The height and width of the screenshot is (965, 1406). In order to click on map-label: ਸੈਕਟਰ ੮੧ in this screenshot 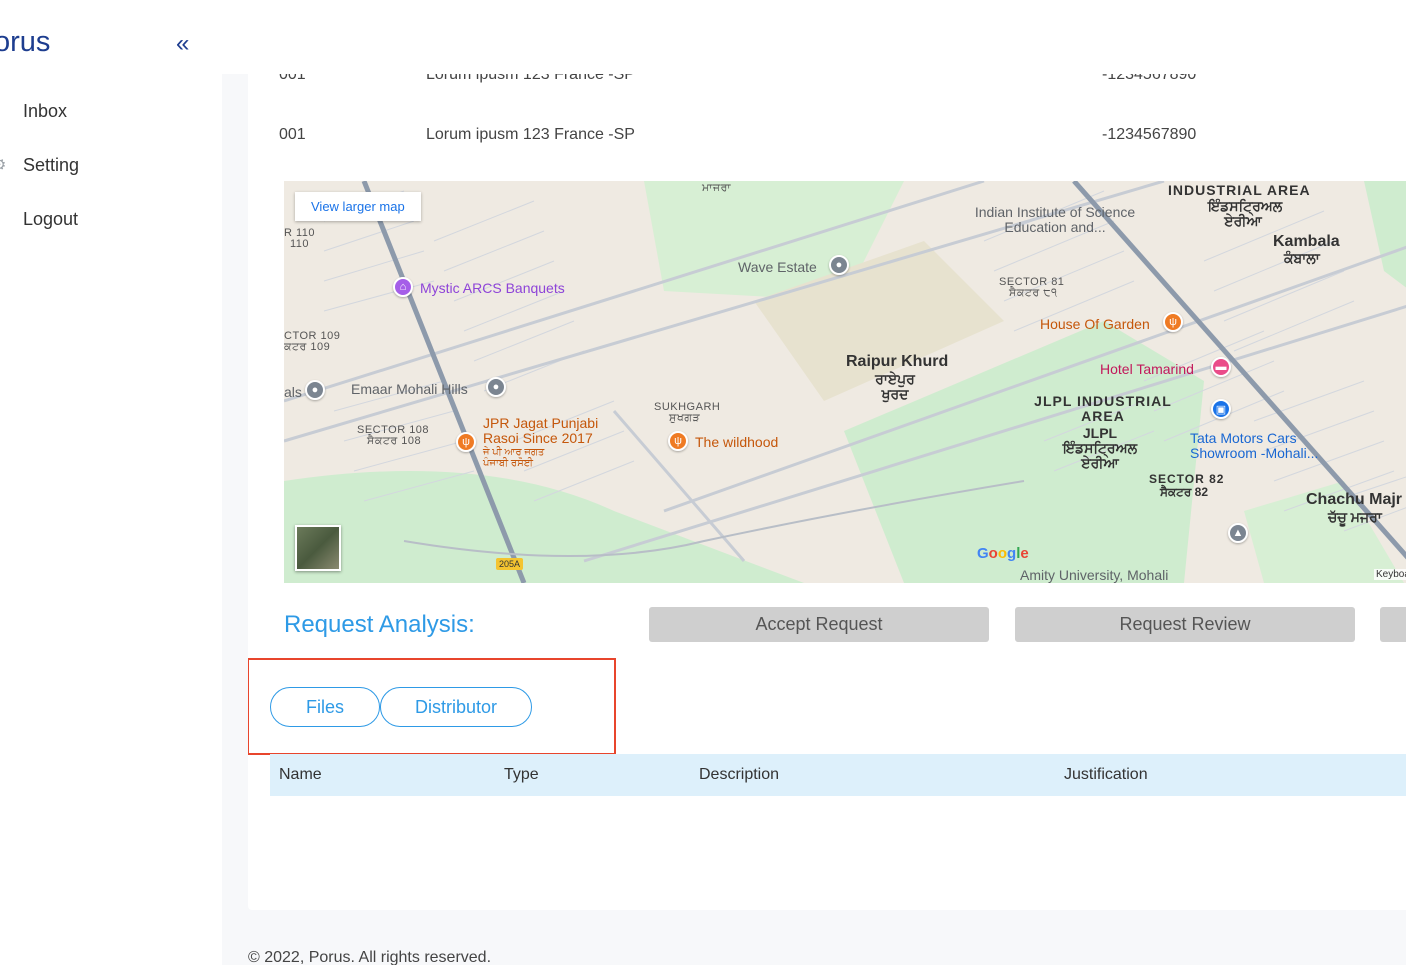, I will do `click(1033, 293)`.